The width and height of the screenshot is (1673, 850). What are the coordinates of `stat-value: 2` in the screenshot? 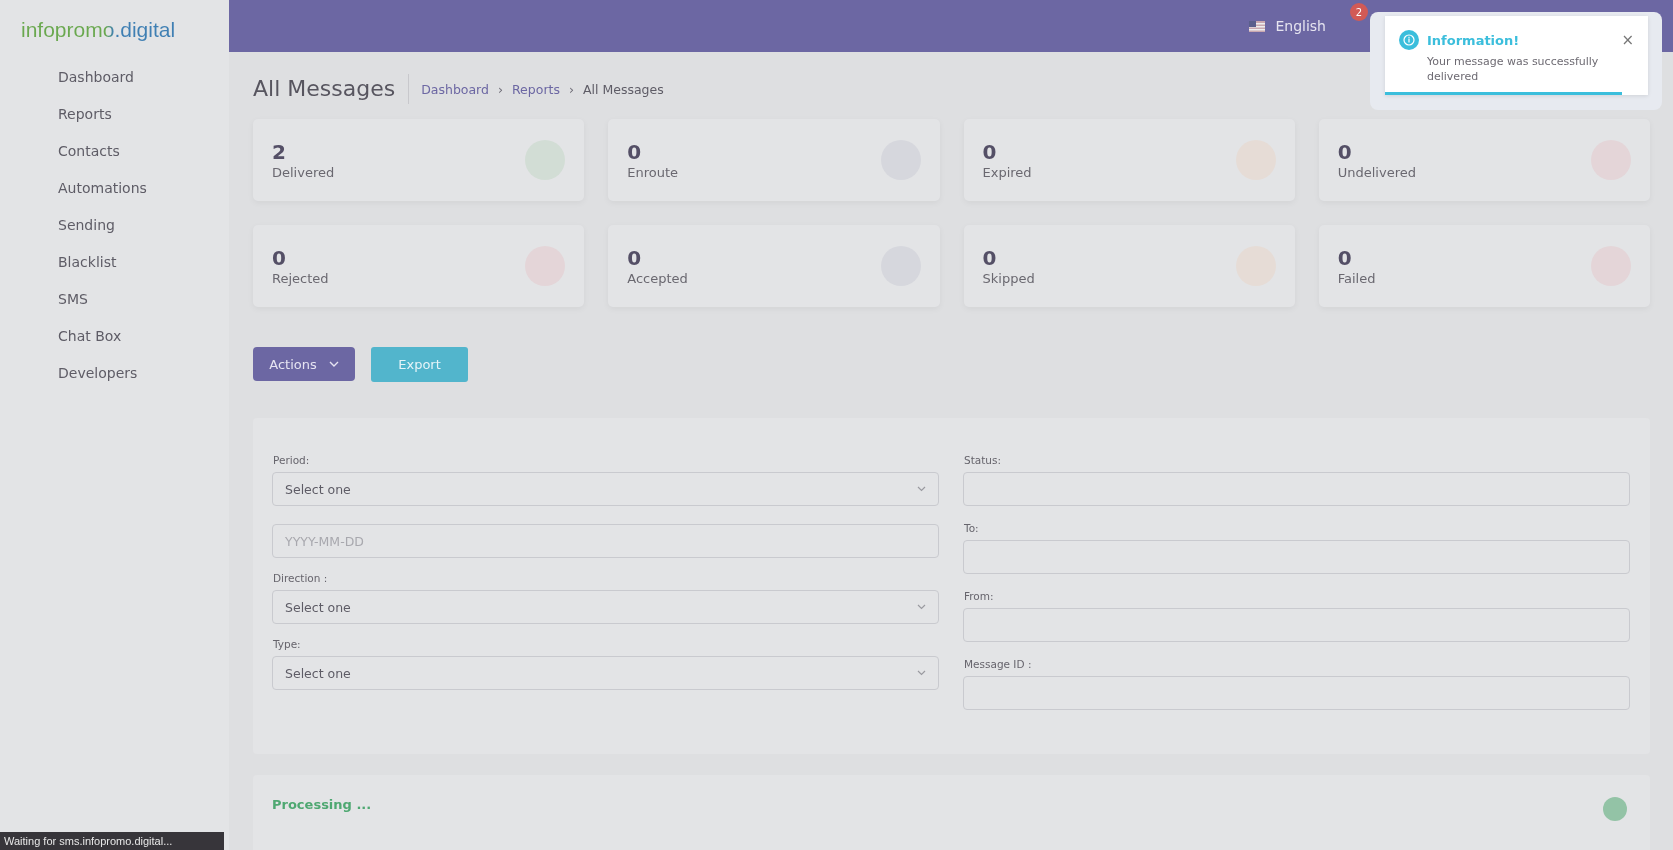 It's located at (279, 152).